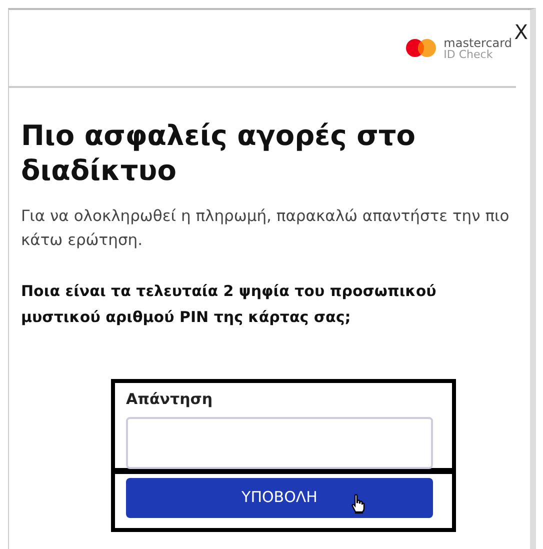 This screenshot has height=549, width=543. I want to click on answer-label: Απάντηση, so click(169, 399).